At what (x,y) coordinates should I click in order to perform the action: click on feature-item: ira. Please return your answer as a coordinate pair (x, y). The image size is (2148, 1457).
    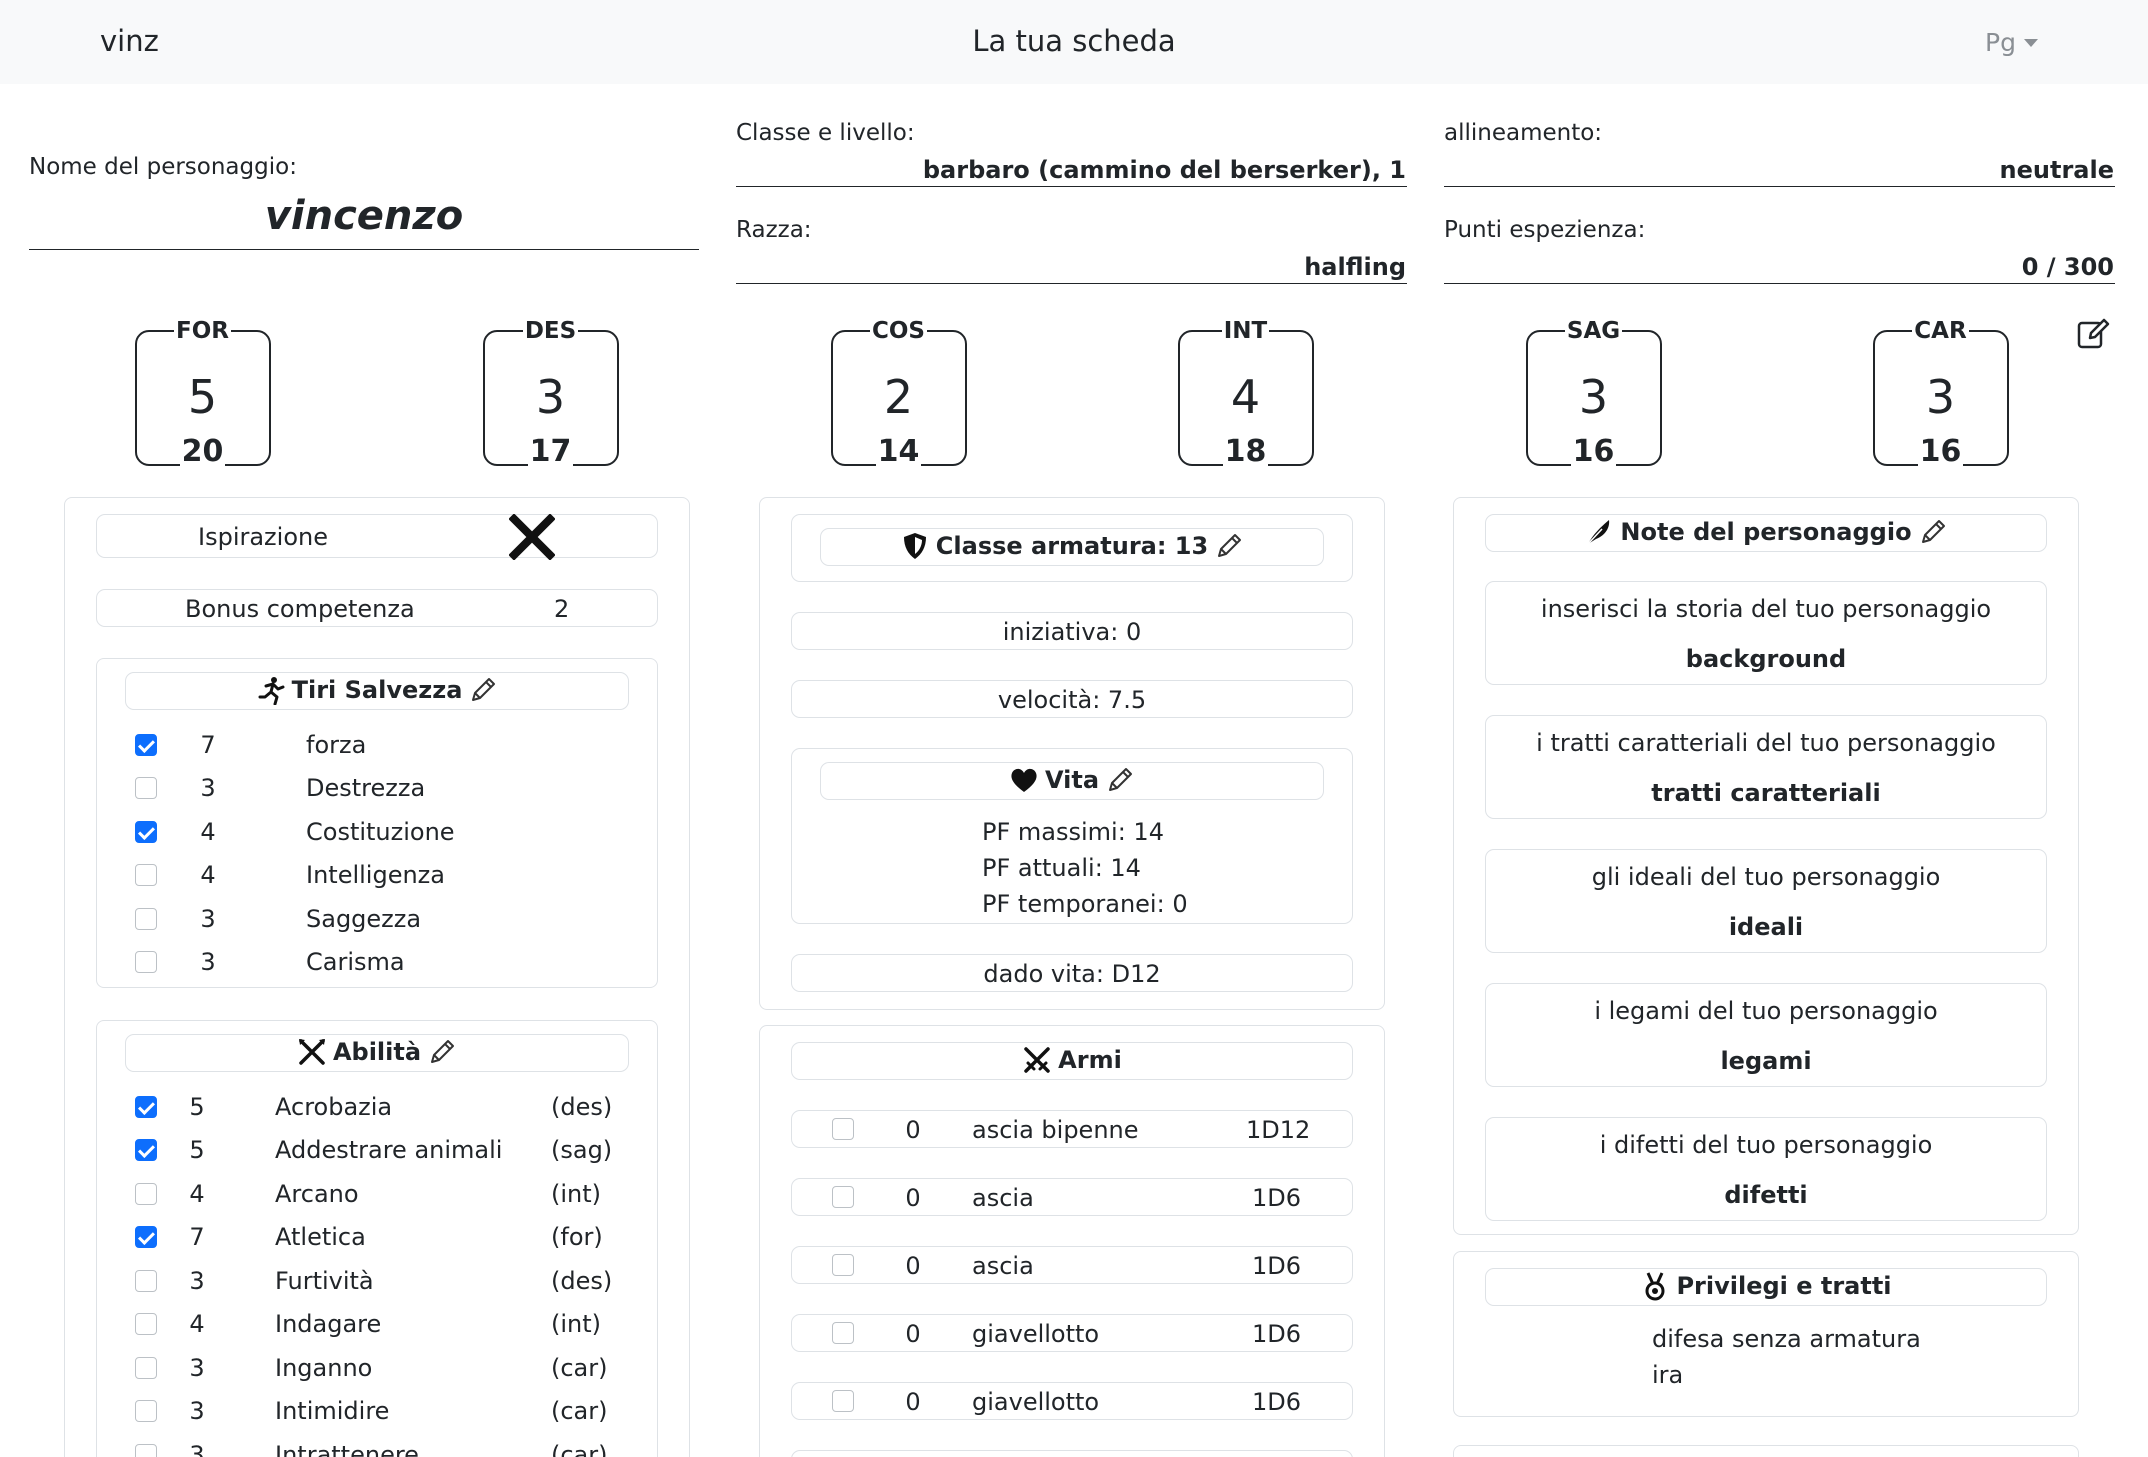
    Looking at the image, I should click on (1668, 1375).